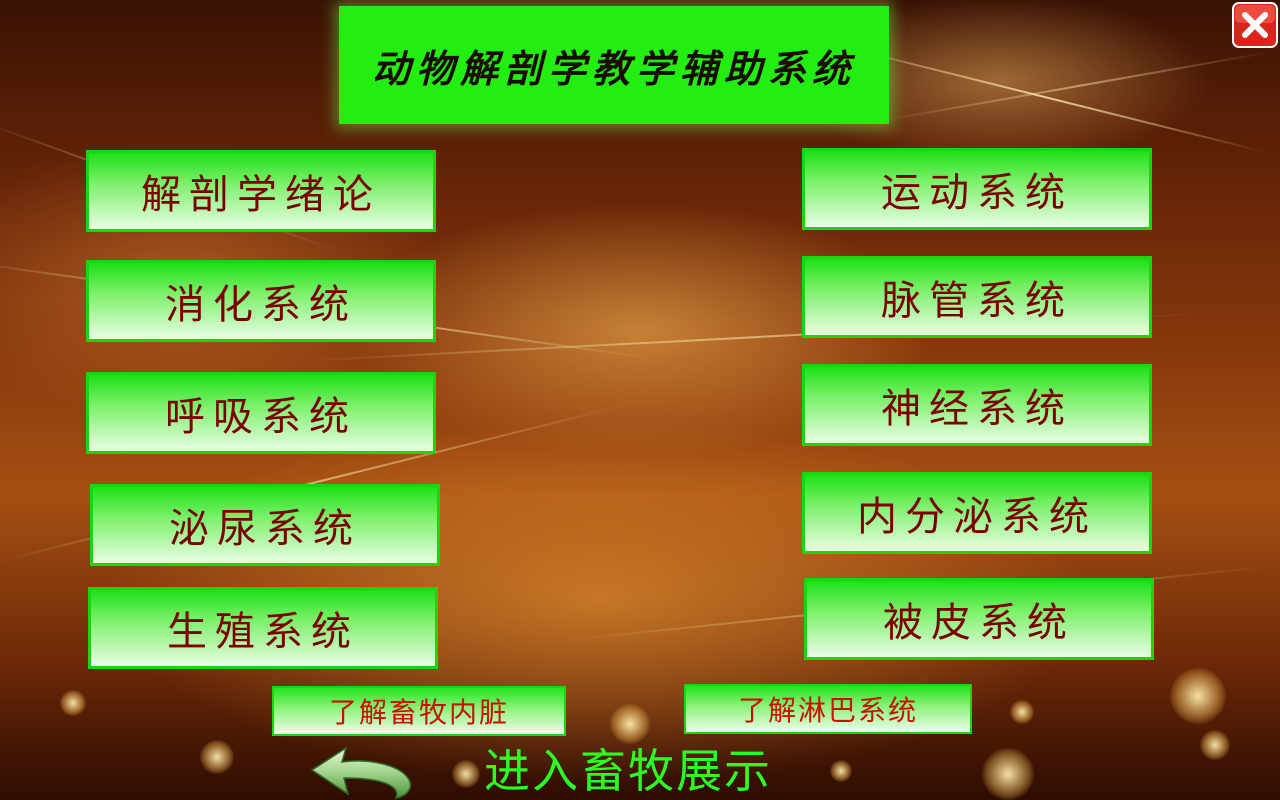 This screenshot has width=1280, height=800. I want to click on page-title: 动物解剖学教学辅助系统, so click(613, 68).